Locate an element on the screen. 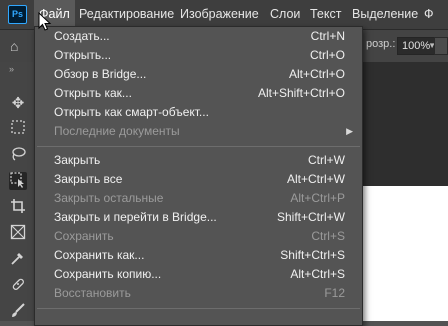 The width and height of the screenshot is (448, 326). menu-image: Изображение is located at coordinates (219, 14).